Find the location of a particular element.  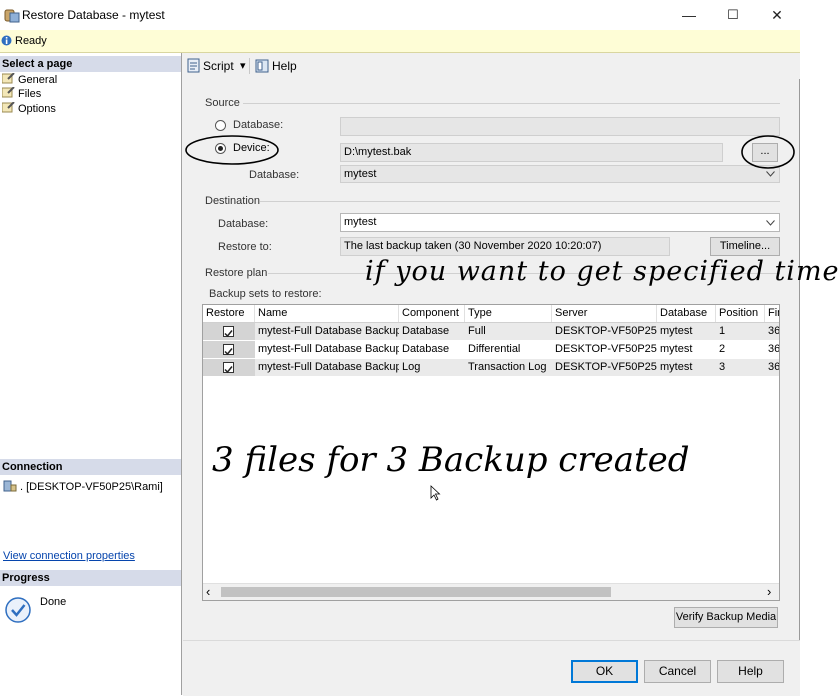

device-radio is located at coordinates (220, 148).